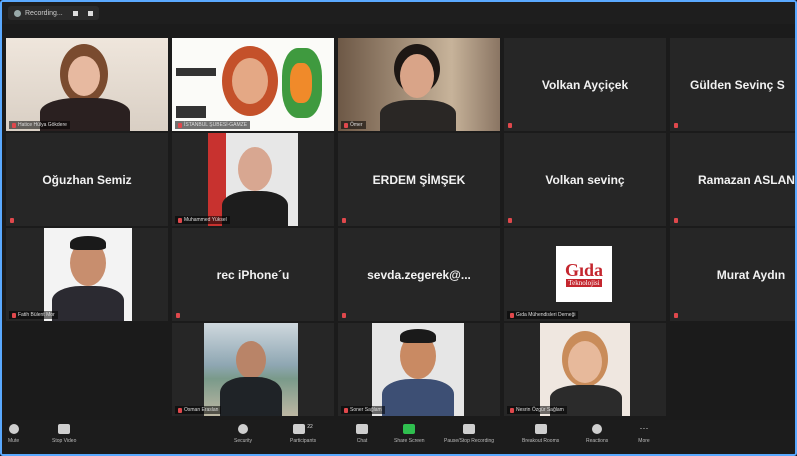  Describe the element at coordinates (362, 441) in the screenshot. I see `chat-label: Chat` at that location.